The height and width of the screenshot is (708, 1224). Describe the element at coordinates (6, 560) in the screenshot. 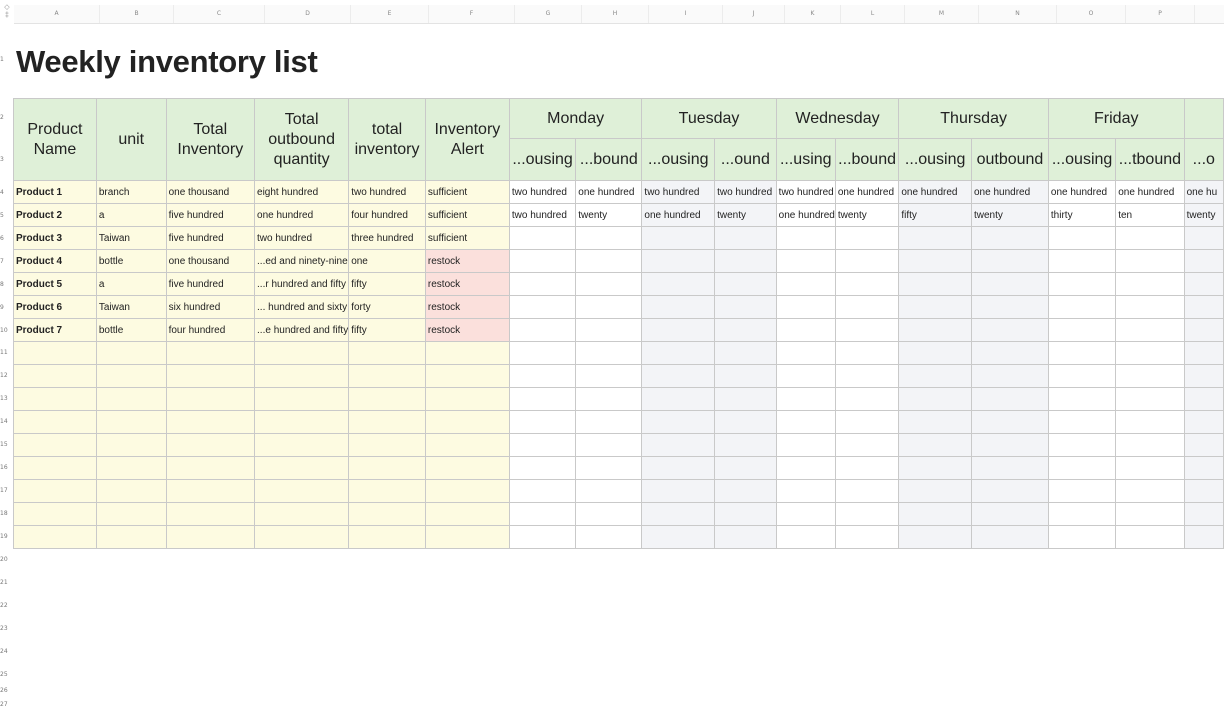

I see `row-number: 20` at that location.